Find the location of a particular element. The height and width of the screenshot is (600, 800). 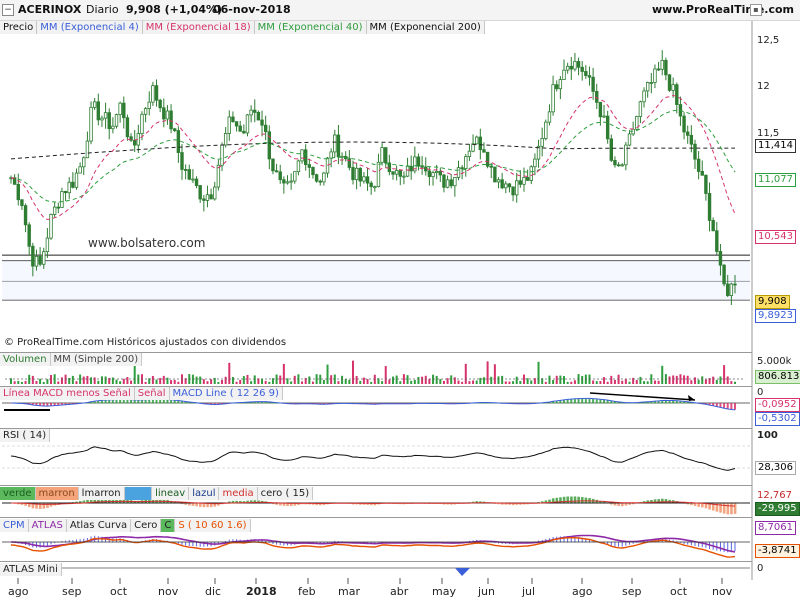

x-axis-tick: oct is located at coordinates (119, 591).